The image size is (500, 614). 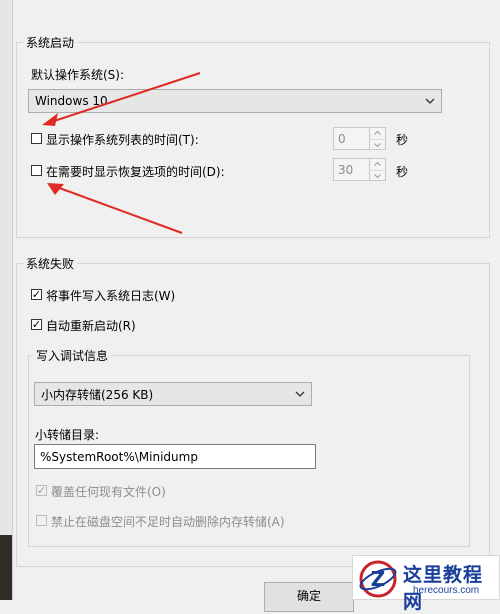 I want to click on watermark-logo-icon: Z, so click(x=378, y=579).